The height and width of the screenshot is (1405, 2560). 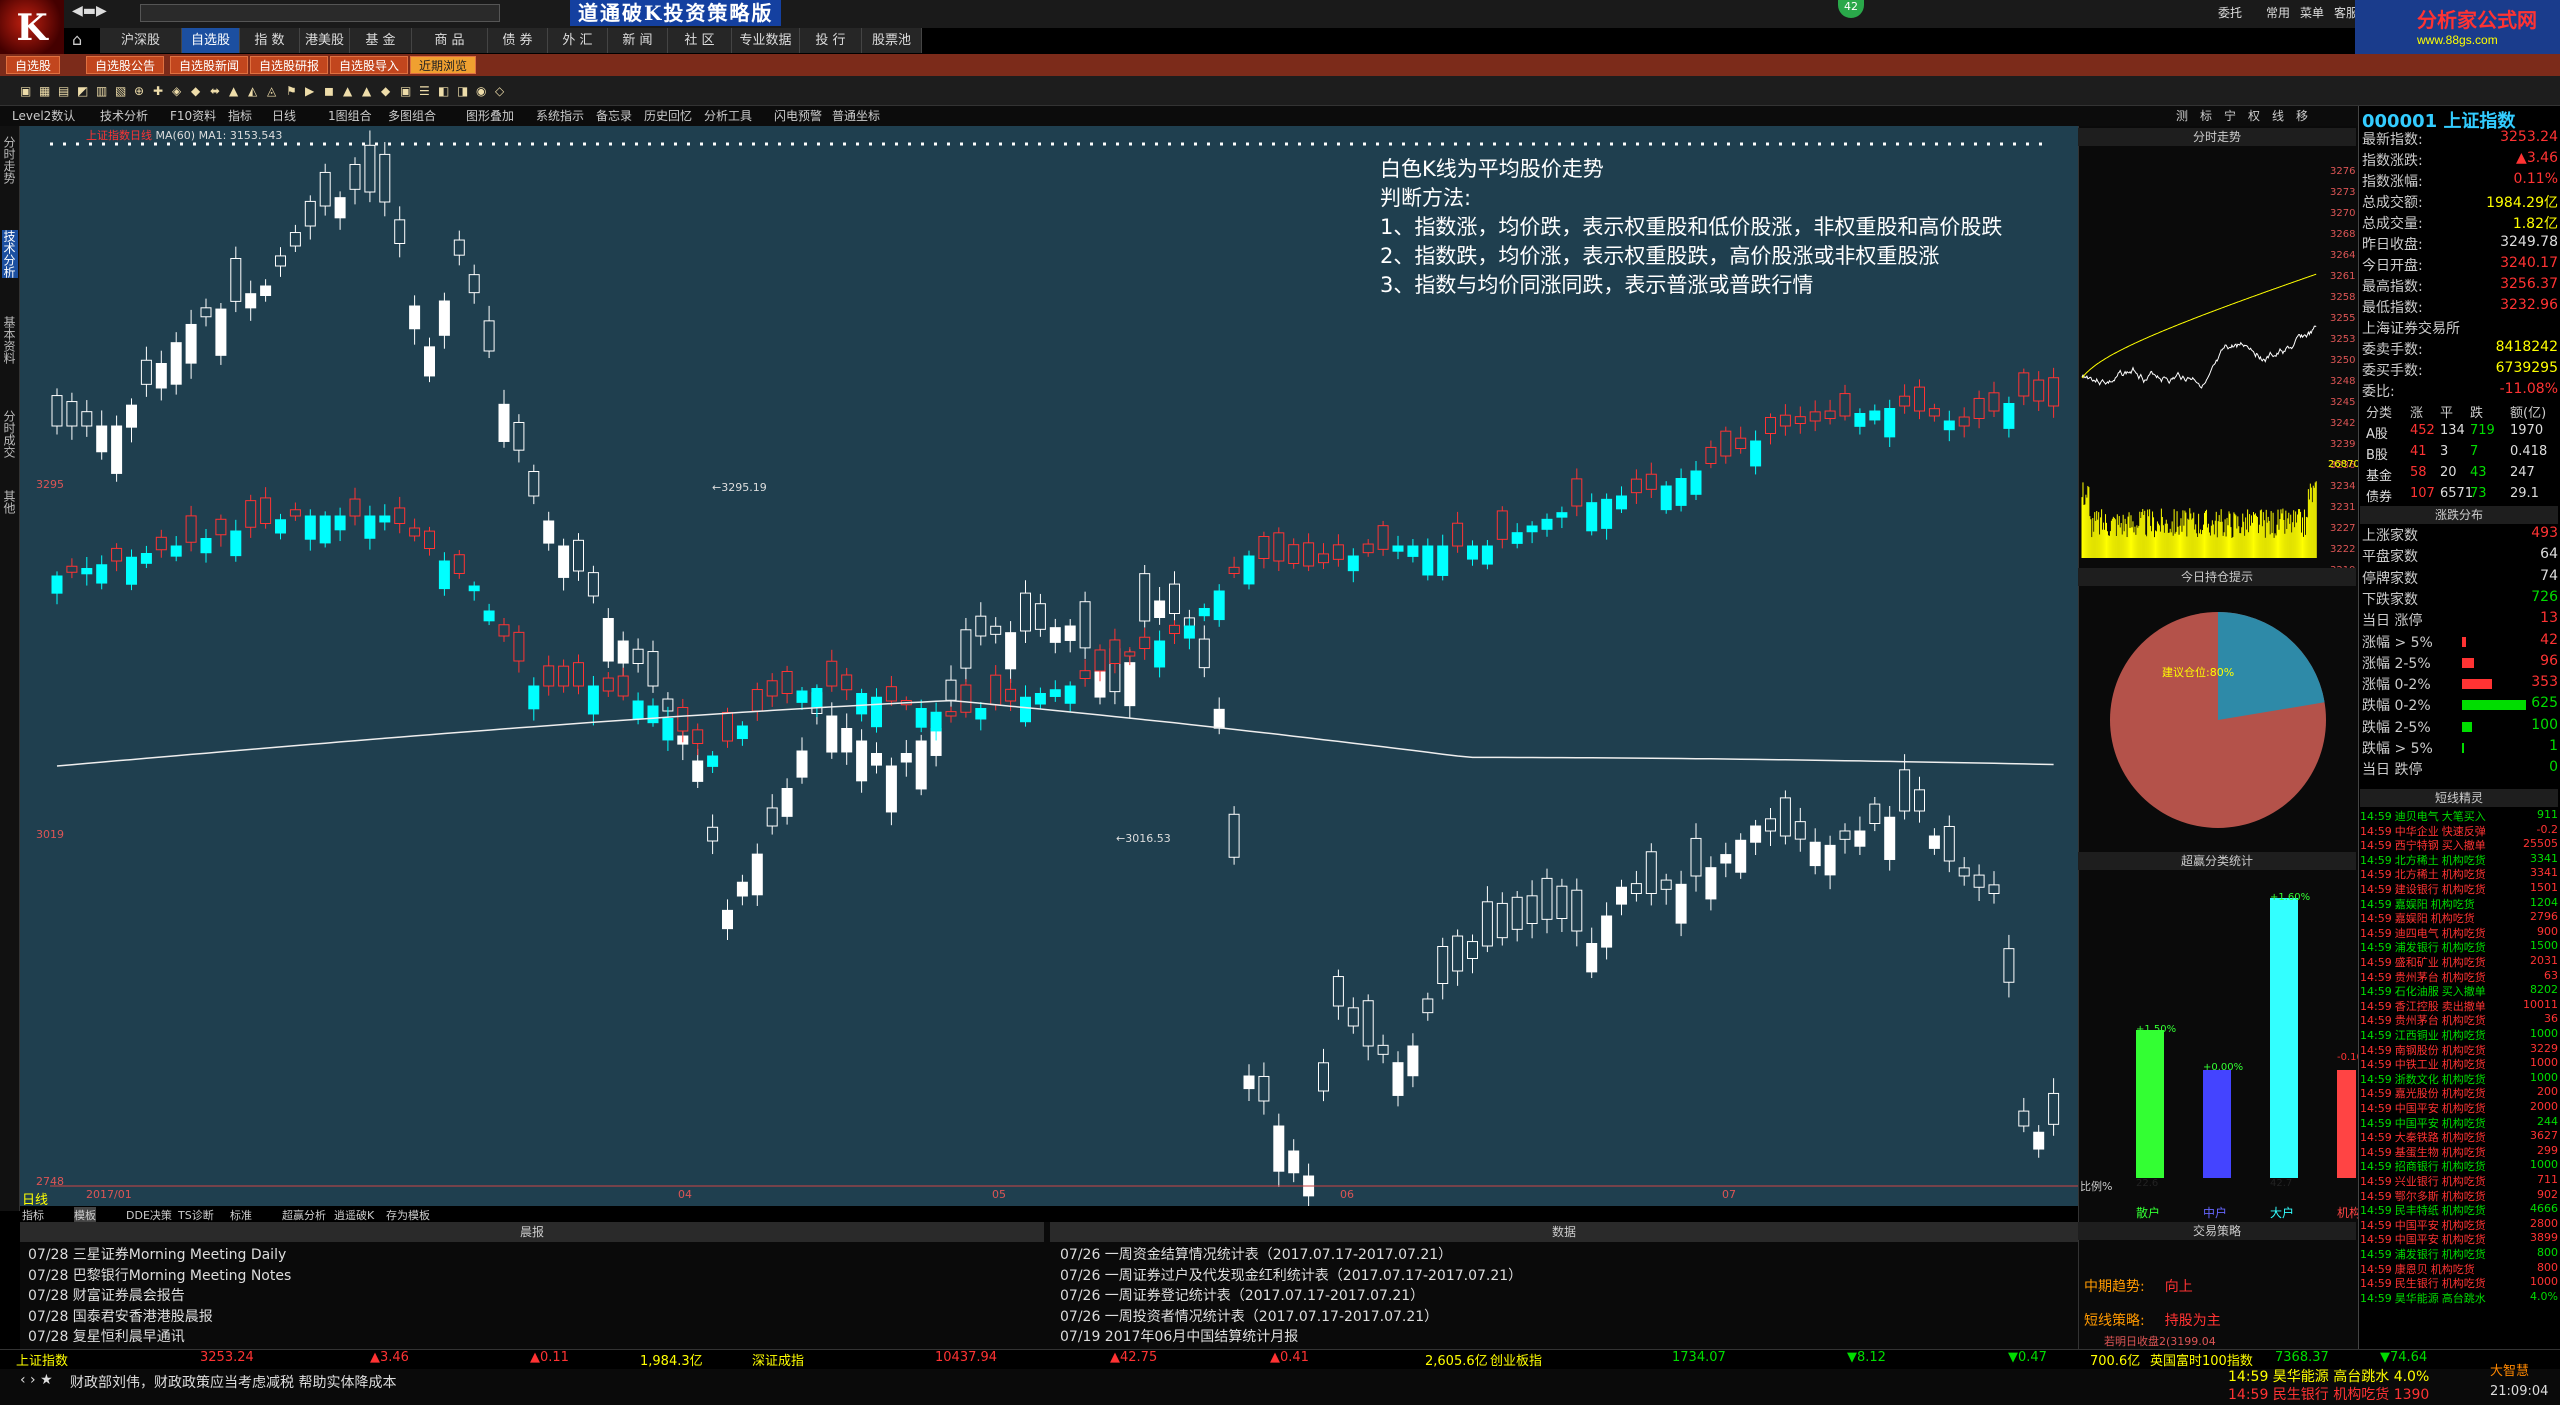 I want to click on deal-row-32: 14:59 民生银行 机构吃货 1000, so click(x=2460, y=1283).